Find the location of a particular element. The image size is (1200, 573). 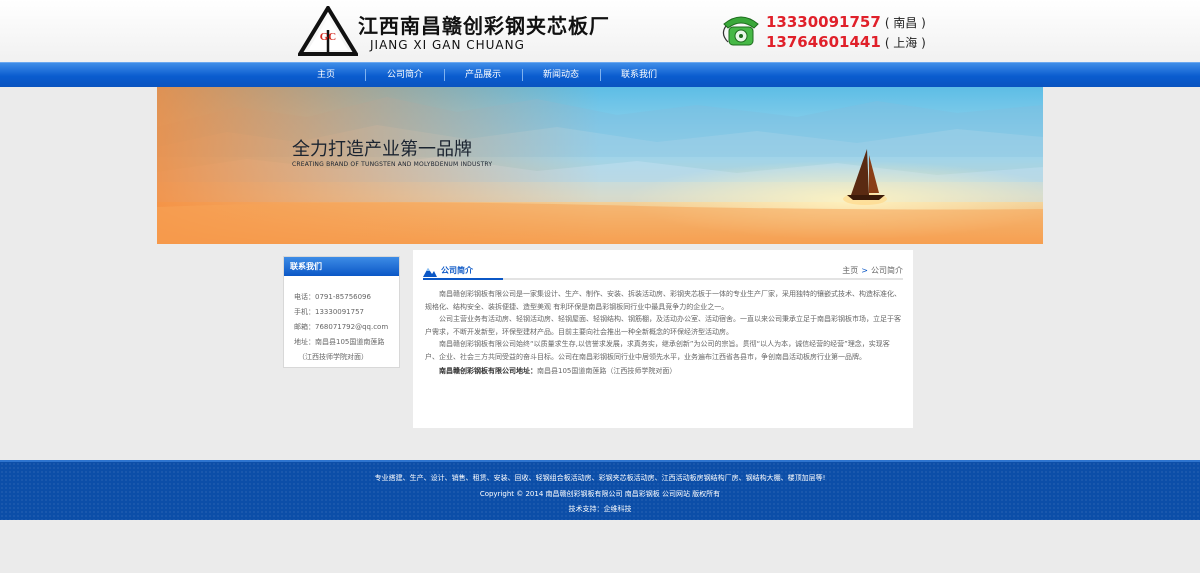

contact-phone: 电话：0791-85756096 is located at coordinates (332, 297).